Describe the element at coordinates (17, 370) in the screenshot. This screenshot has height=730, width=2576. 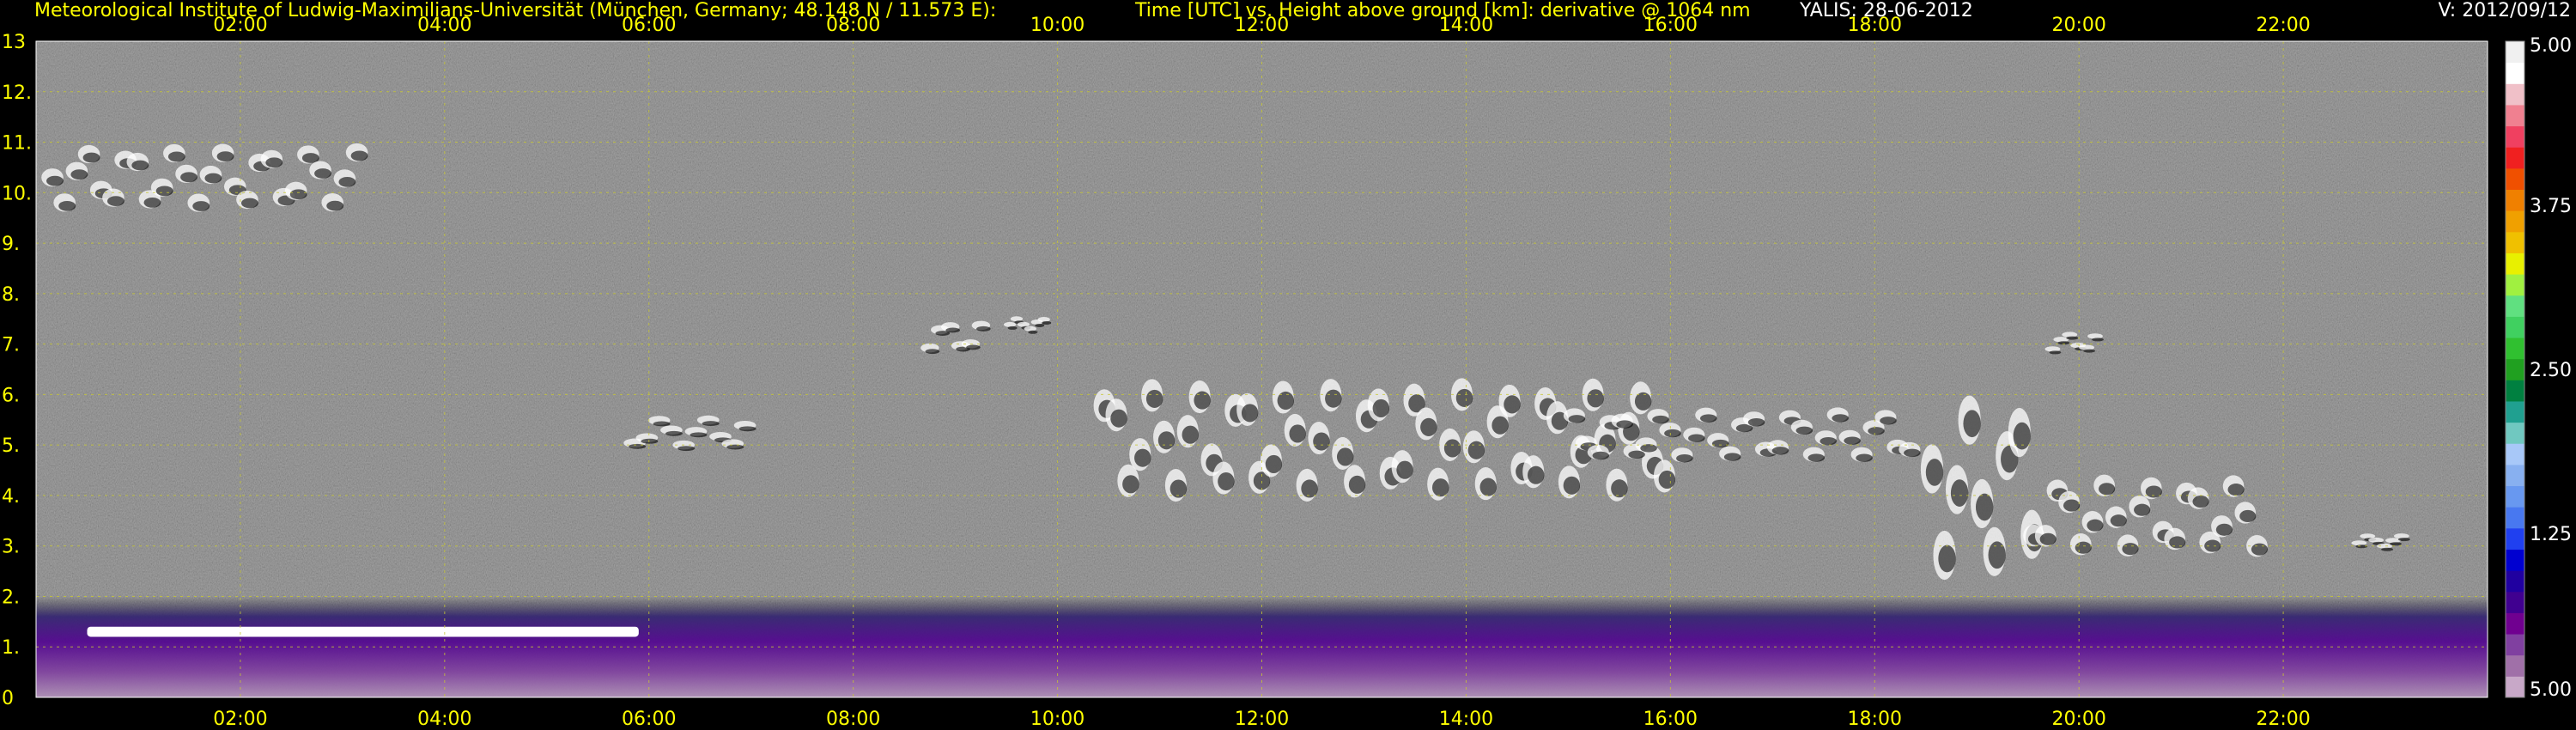
I see `y-axis-tick-labels: 0 1. 2. 3. 4. 5. 6. 7. 8. 9. 10. 11. 12. 13` at that location.